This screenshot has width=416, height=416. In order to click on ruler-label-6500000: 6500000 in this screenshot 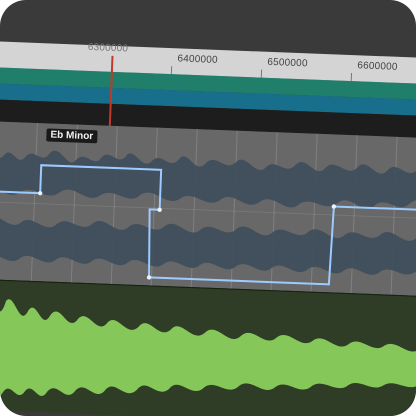, I will do `click(287, 63)`.